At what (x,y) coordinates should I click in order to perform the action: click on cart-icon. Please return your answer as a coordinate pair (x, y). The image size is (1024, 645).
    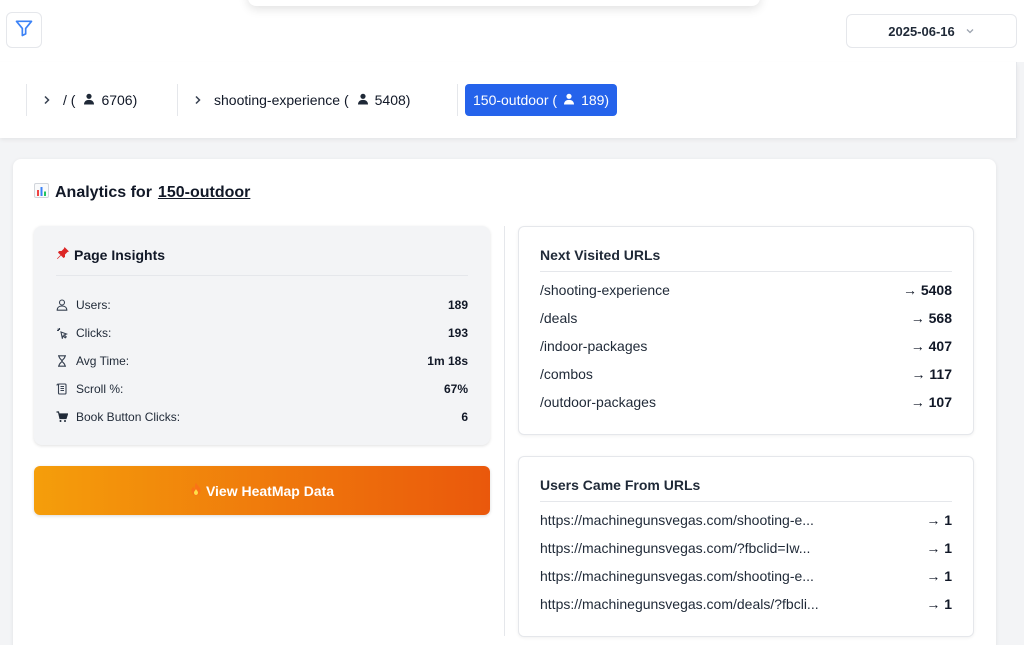
    Looking at the image, I should click on (62, 417).